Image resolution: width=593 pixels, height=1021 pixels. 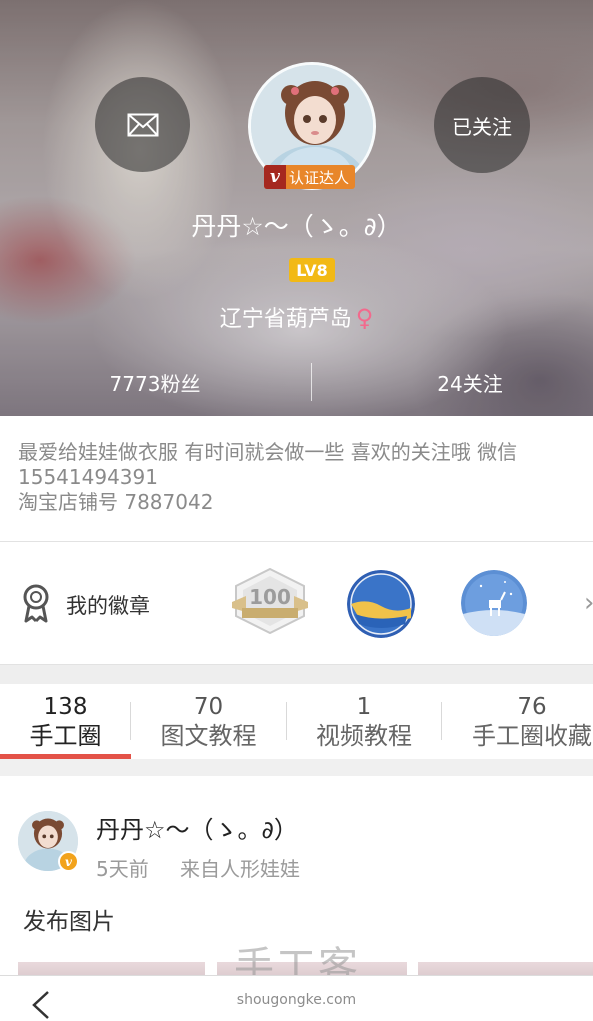 I want to click on tab-label: 图文教程, so click(x=208, y=736).